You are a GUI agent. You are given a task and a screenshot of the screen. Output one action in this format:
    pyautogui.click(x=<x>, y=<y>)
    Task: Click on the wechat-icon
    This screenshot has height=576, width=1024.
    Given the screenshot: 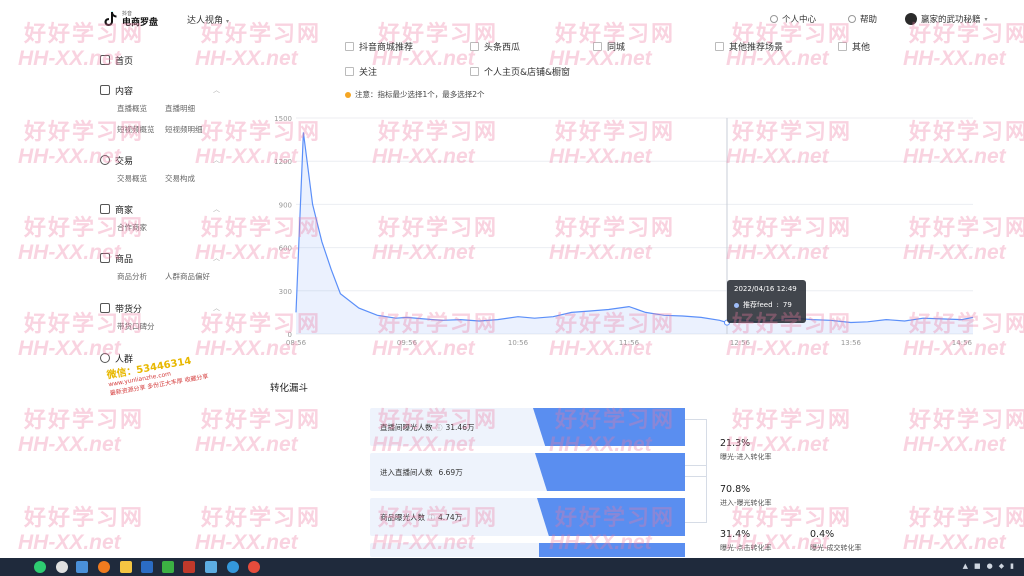 What is the action you would take?
    pyautogui.click(x=168, y=567)
    